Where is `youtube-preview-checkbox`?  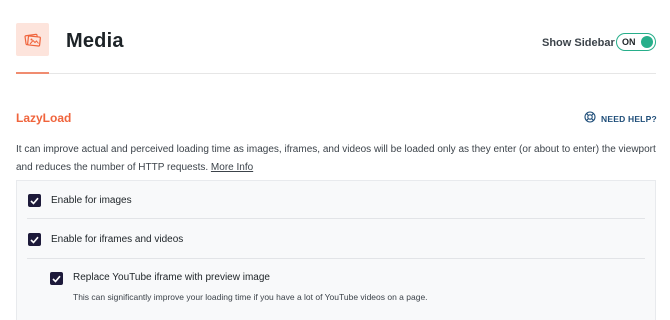 youtube-preview-checkbox is located at coordinates (56, 278).